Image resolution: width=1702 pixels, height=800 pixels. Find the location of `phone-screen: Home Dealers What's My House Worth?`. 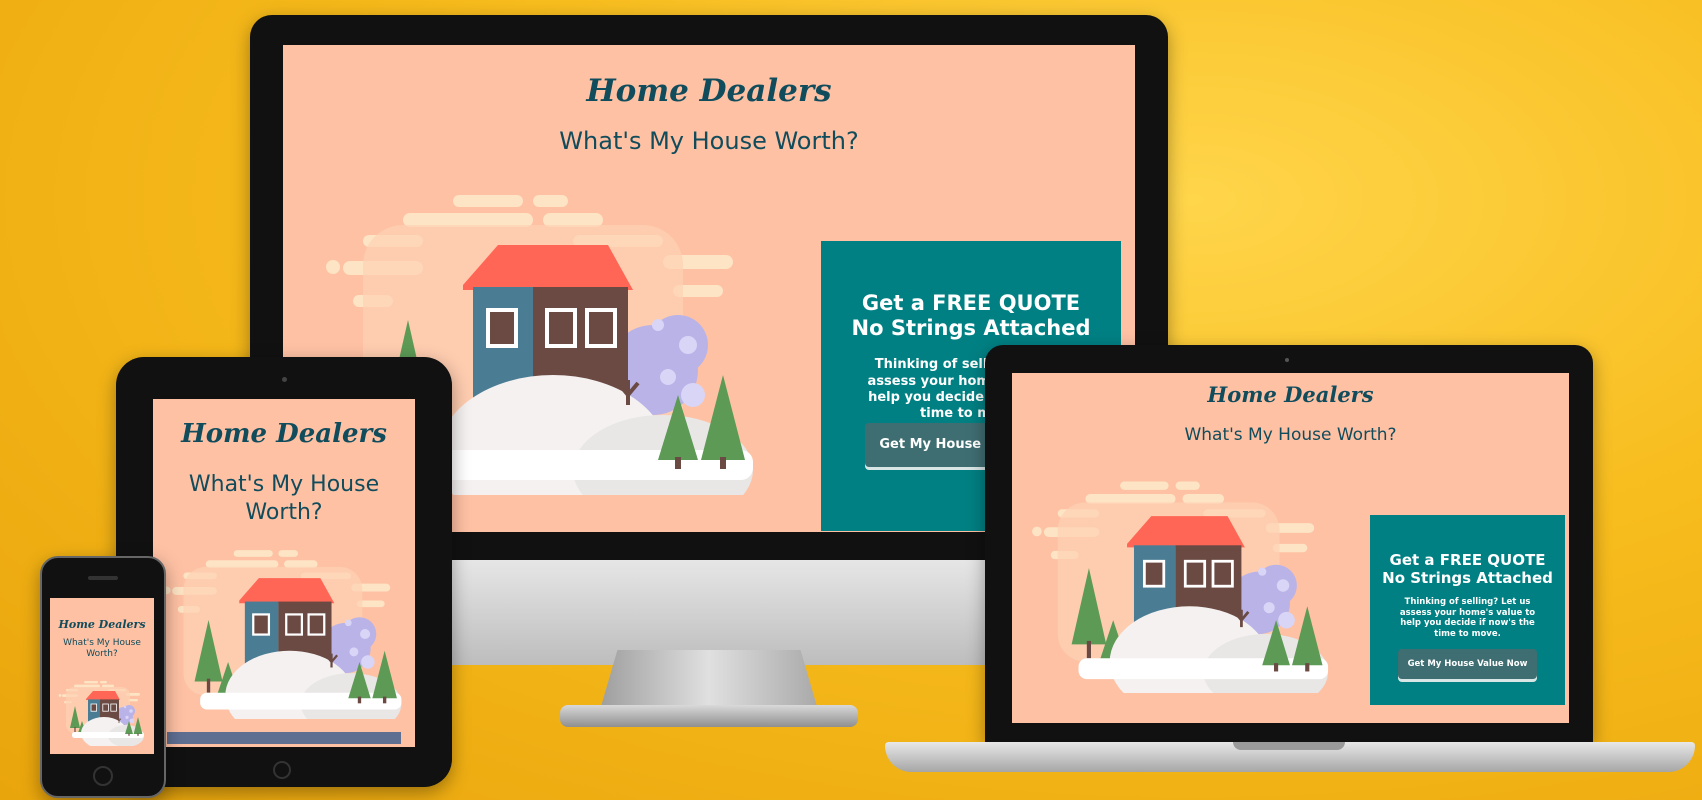

phone-screen: Home Dealers What's My House Worth? is located at coordinates (102, 676).